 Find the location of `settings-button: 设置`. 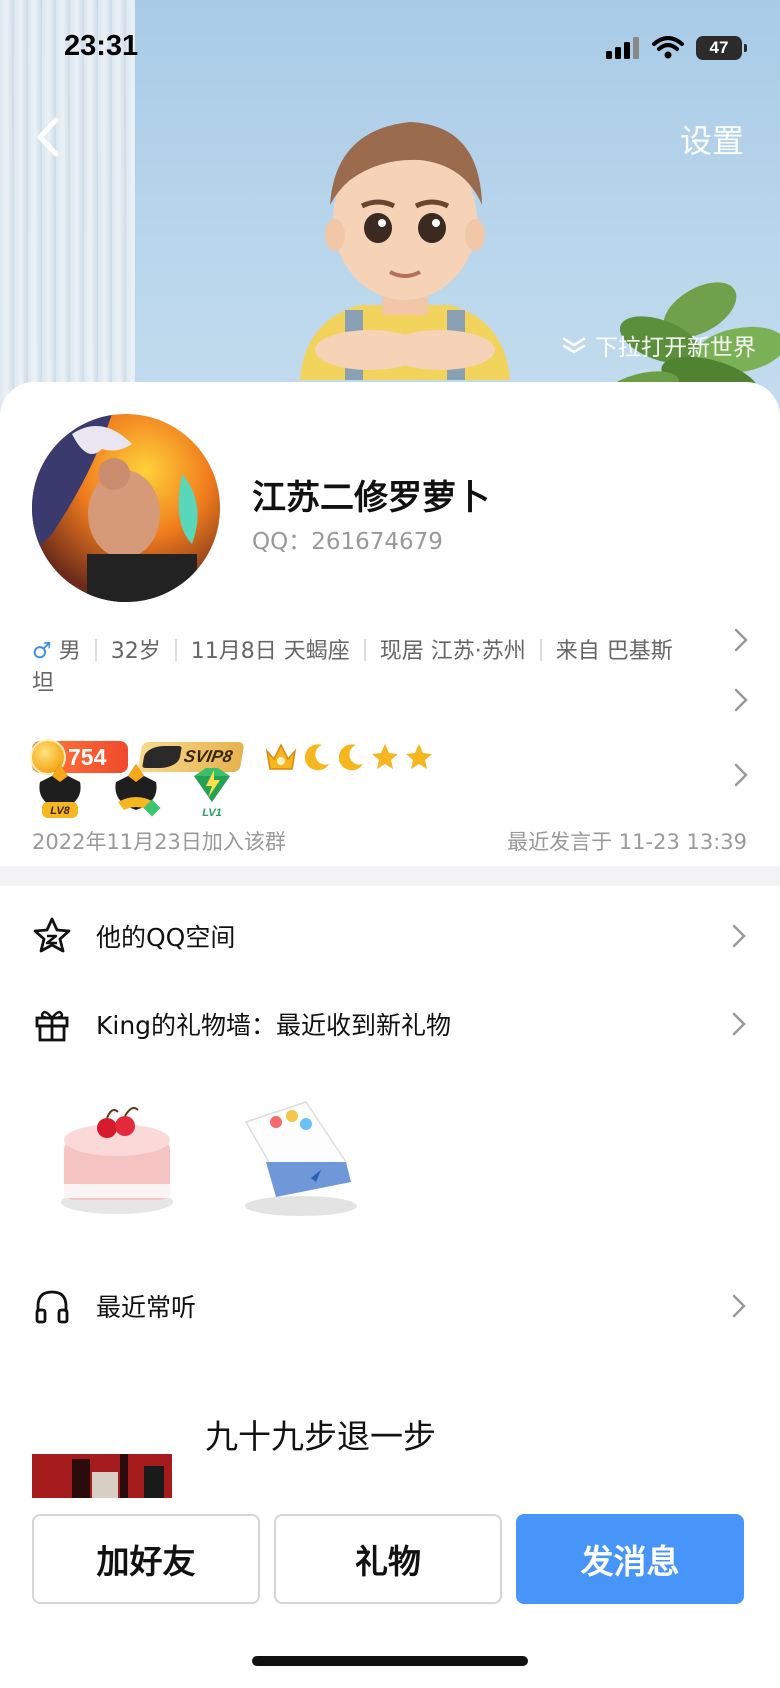

settings-button: 设置 is located at coordinates (712, 139).